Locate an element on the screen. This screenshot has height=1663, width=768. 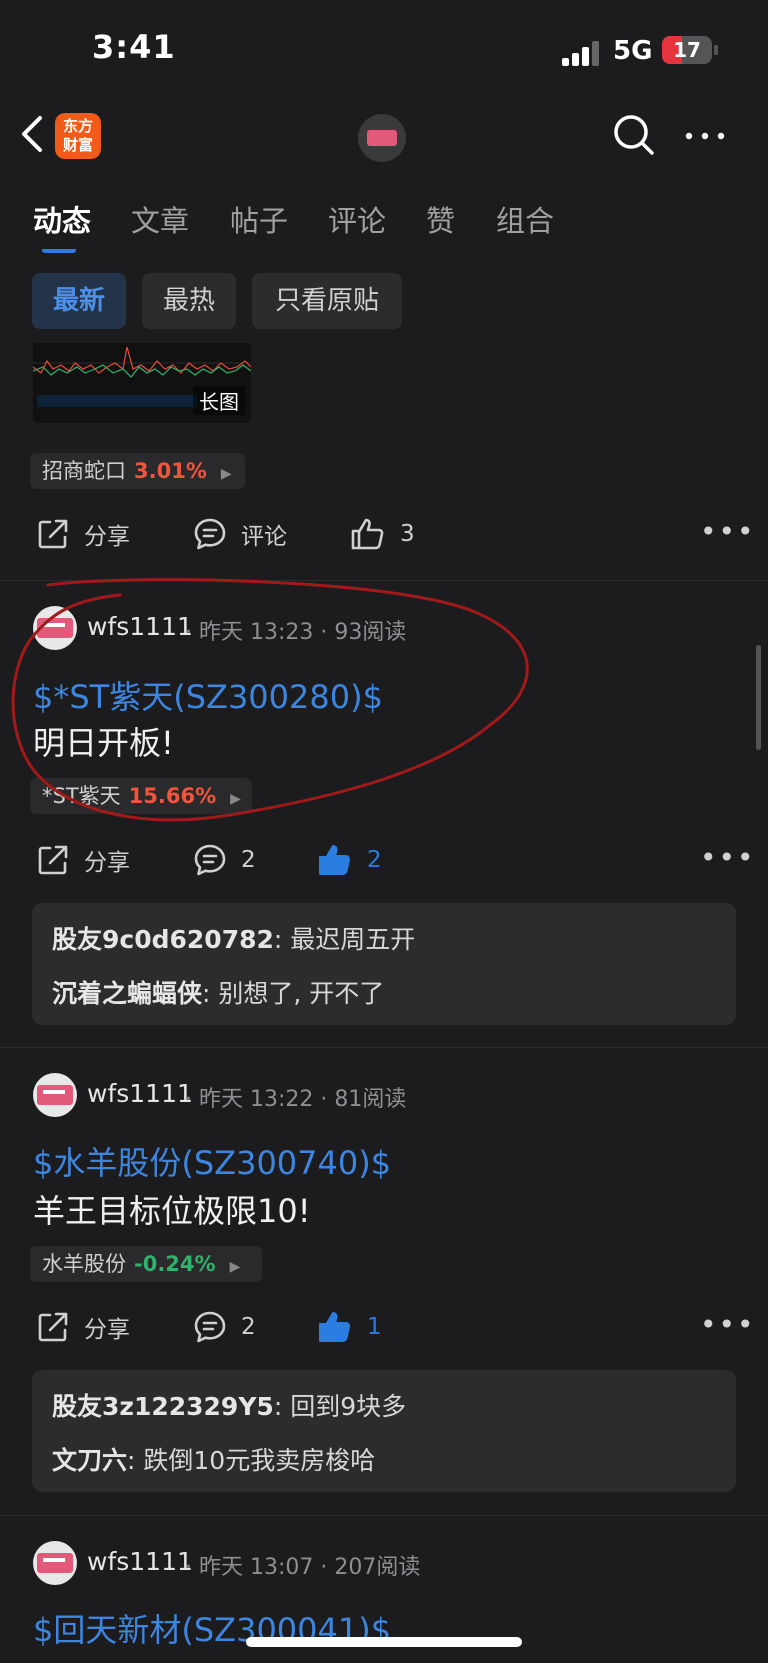
stock-tag-change: -0.24% is located at coordinates (175, 1264).